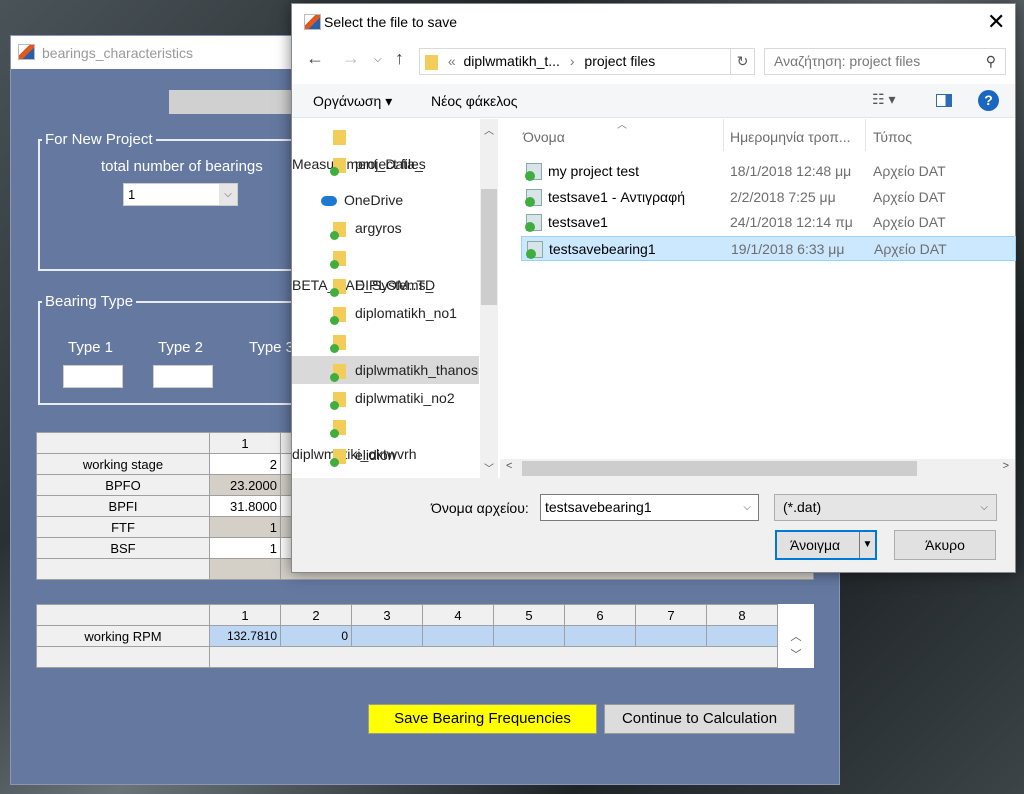 The height and width of the screenshot is (794, 1024). Describe the element at coordinates (768, 222) in the screenshot. I see `file-row: testsave1 24/1/2018 12:14 πμ Αρχείο DAT` at that location.